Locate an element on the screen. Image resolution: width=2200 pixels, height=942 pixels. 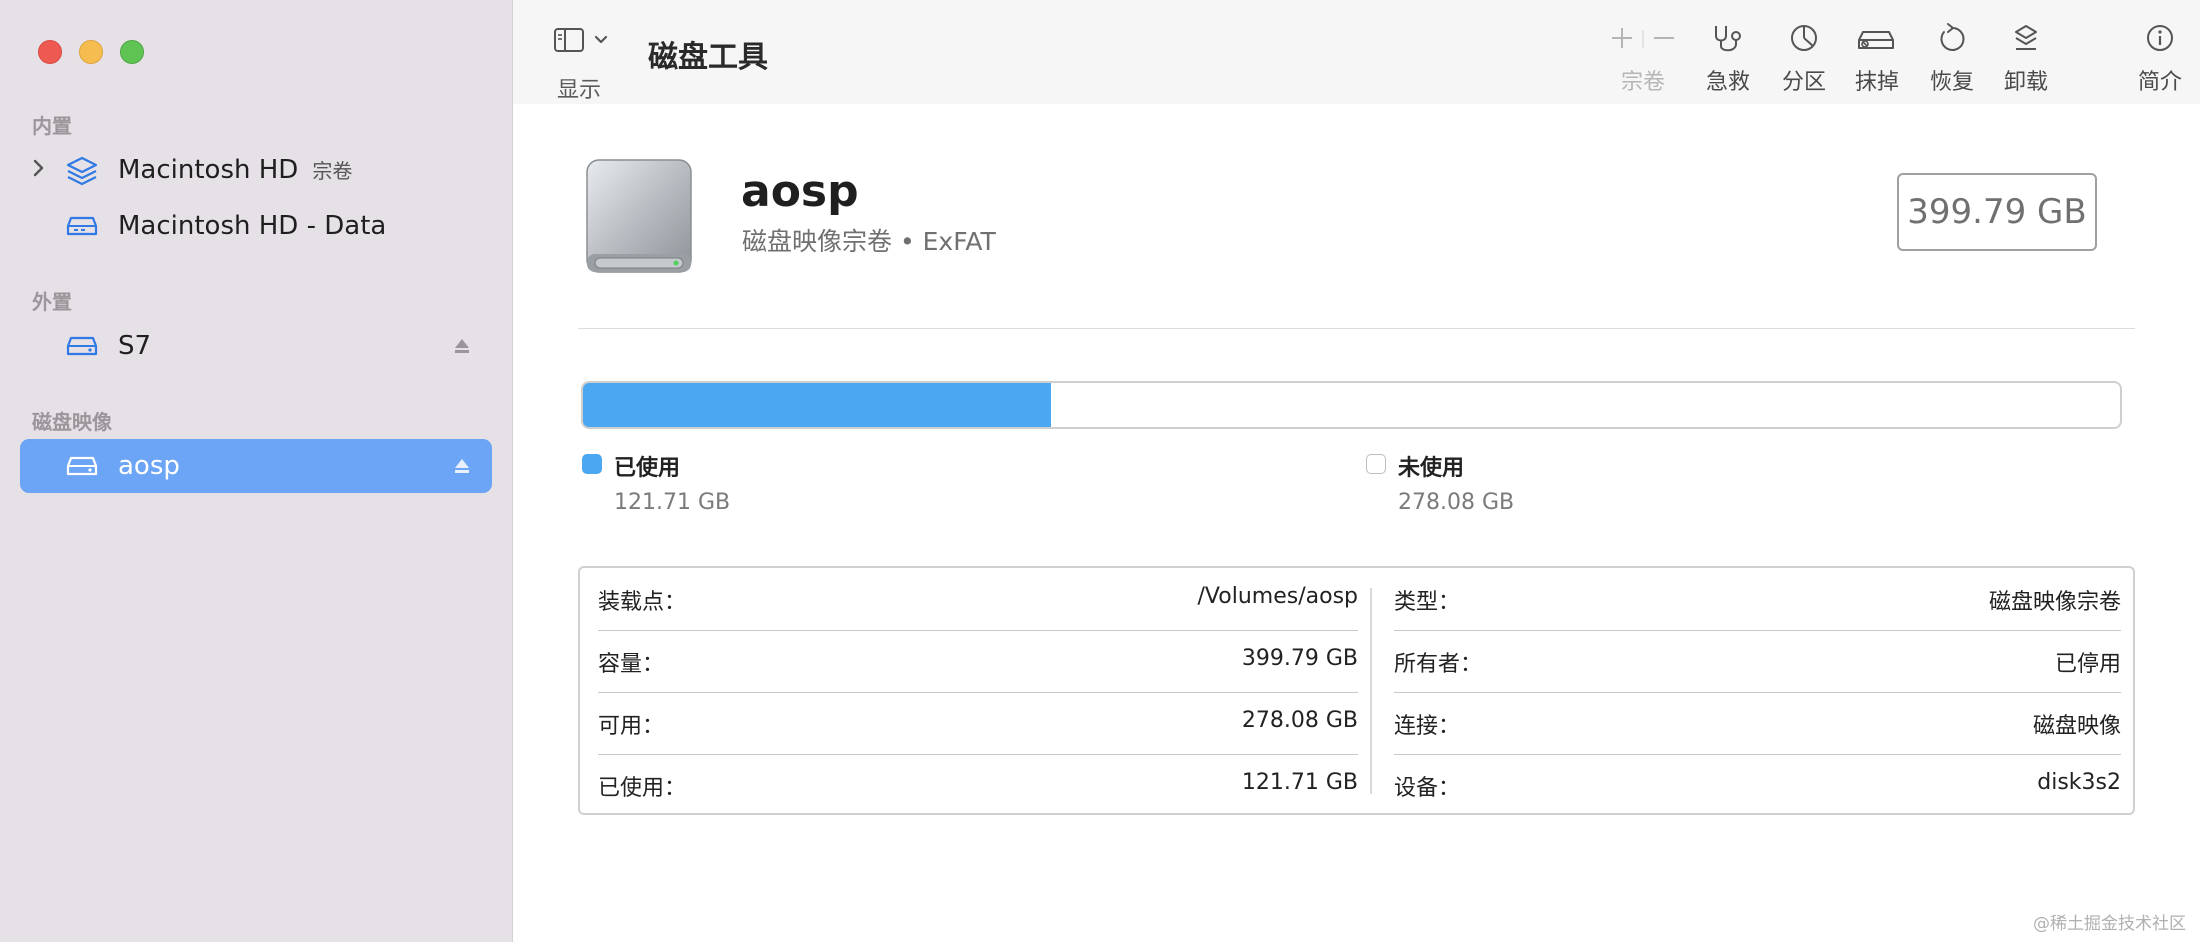
window-controls is located at coordinates (91, 52).